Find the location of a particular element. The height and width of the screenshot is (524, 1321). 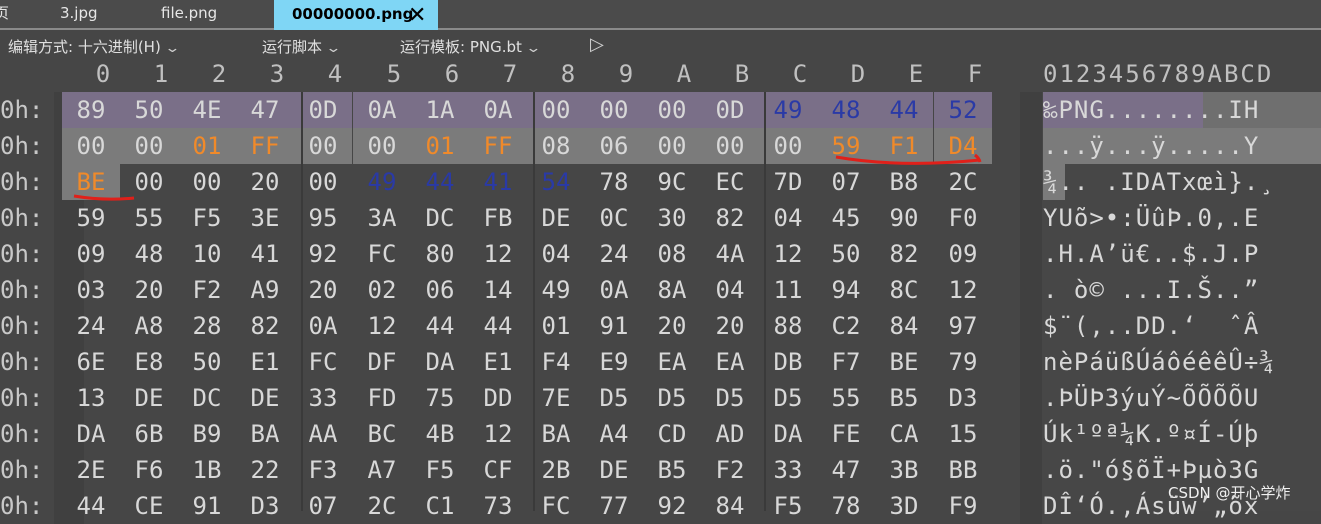

hex-byte: D3 is located at coordinates (963, 398).